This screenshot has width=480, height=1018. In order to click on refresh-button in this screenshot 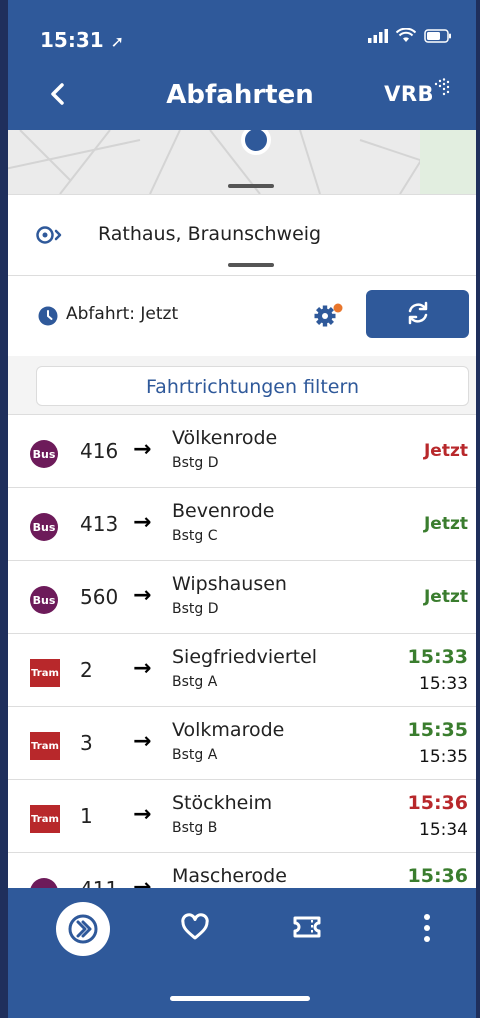, I will do `click(417, 314)`.